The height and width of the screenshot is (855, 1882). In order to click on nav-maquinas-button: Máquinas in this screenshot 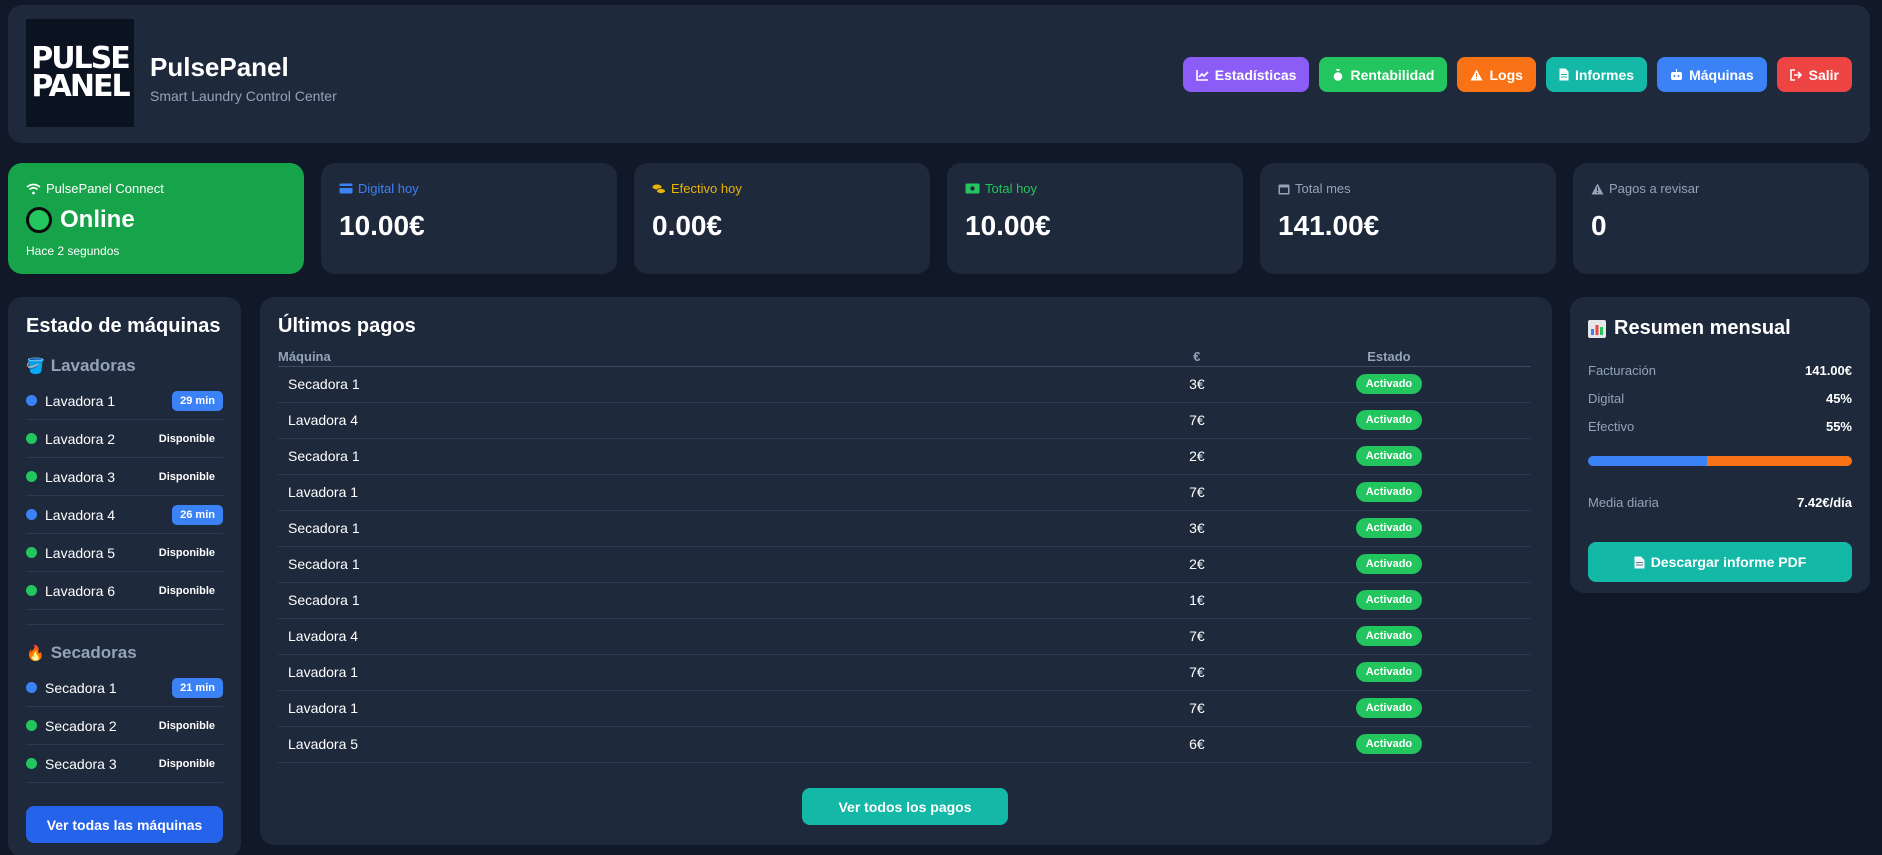, I will do `click(1712, 74)`.